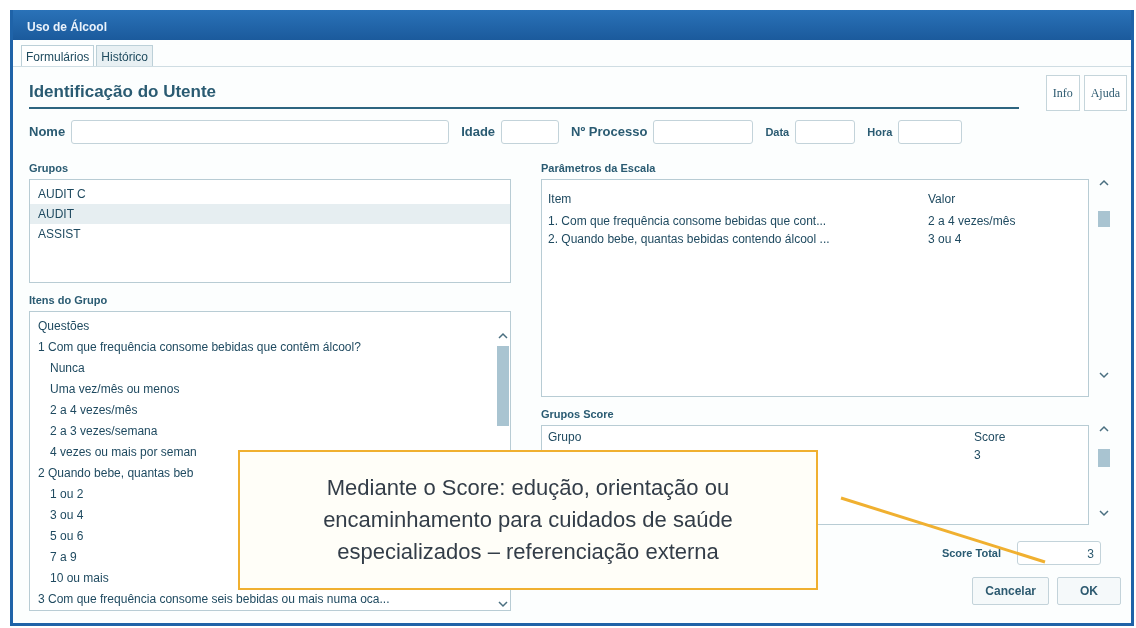 This screenshot has width=1136, height=628. I want to click on header-button: Ajuda, so click(1105, 93).